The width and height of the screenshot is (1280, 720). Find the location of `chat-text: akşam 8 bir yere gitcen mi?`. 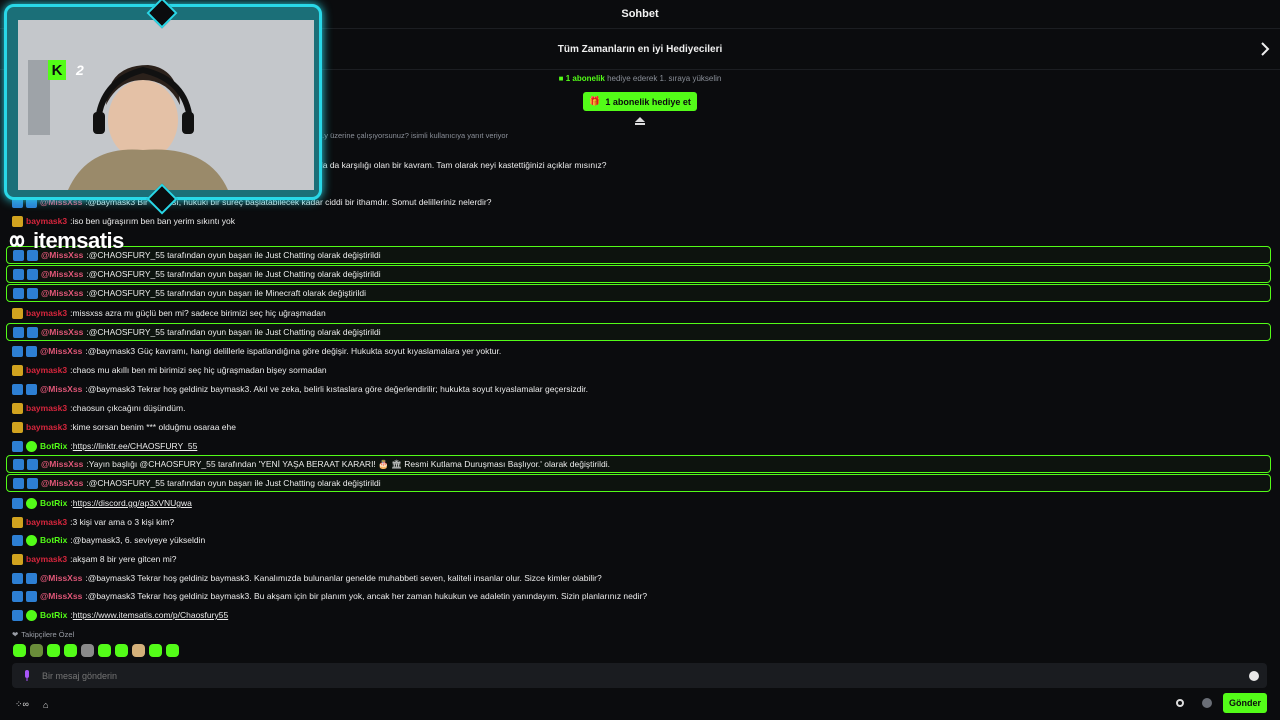

chat-text: akşam 8 bir yere gitcen mi? is located at coordinates (124, 559).